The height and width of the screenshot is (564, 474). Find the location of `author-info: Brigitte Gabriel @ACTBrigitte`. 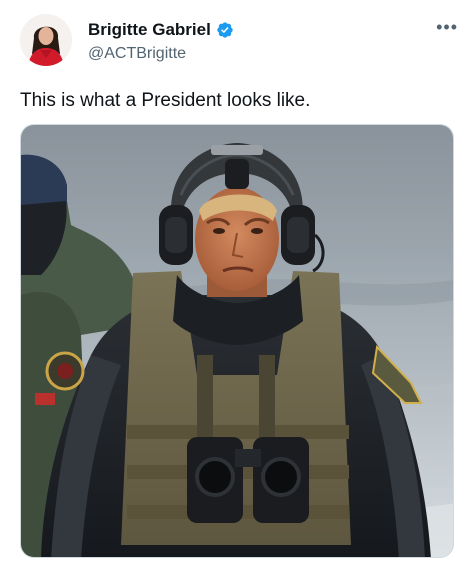

author-info: Brigitte Gabriel @ACTBrigitte is located at coordinates (161, 42).